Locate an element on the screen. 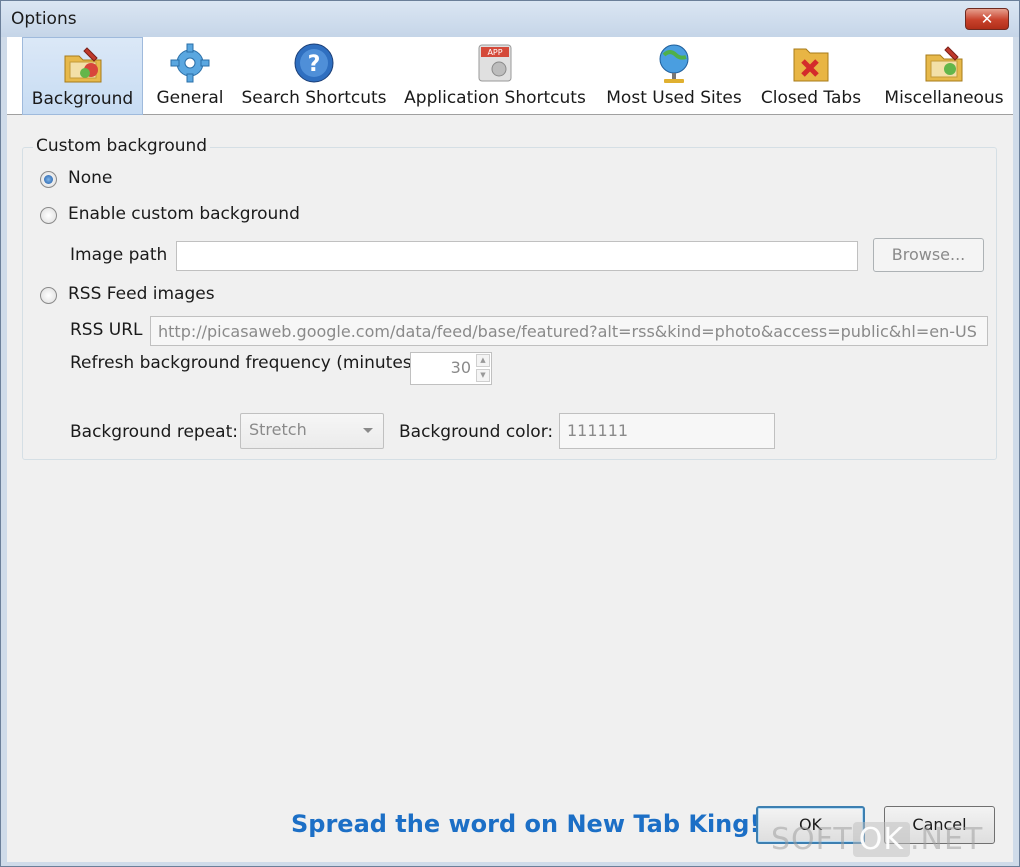  radio-none is located at coordinates (48, 179).